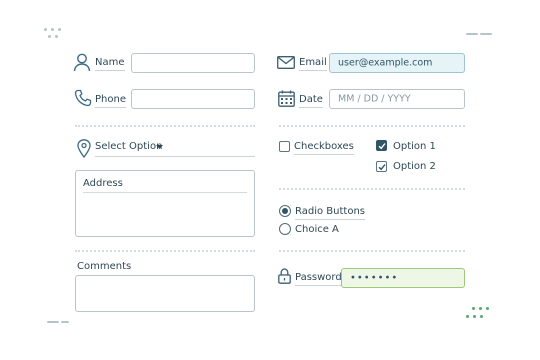 This screenshot has height=360, width=540. I want to click on option-1-checkbox, so click(381, 145).